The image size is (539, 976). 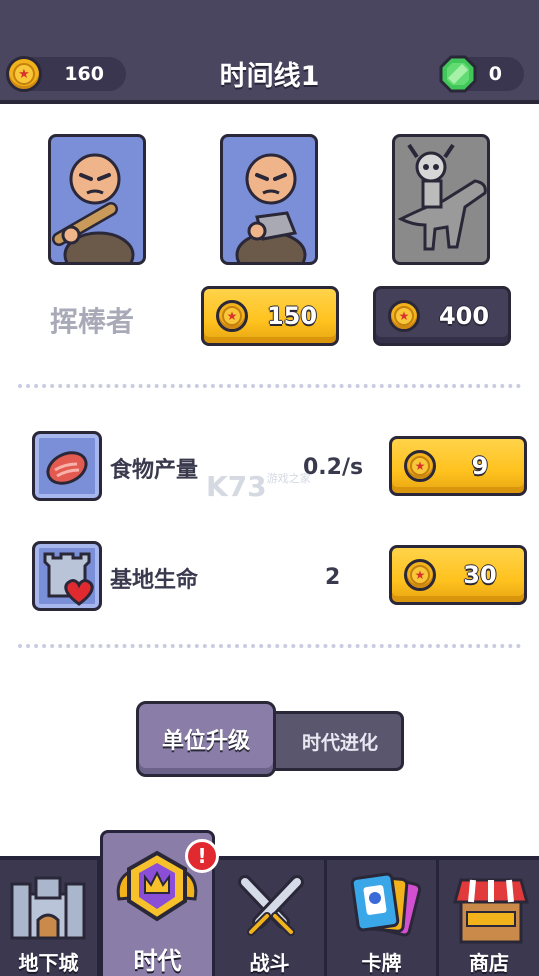 What do you see at coordinates (202, 856) in the screenshot?
I see `notification-badge: !` at bounding box center [202, 856].